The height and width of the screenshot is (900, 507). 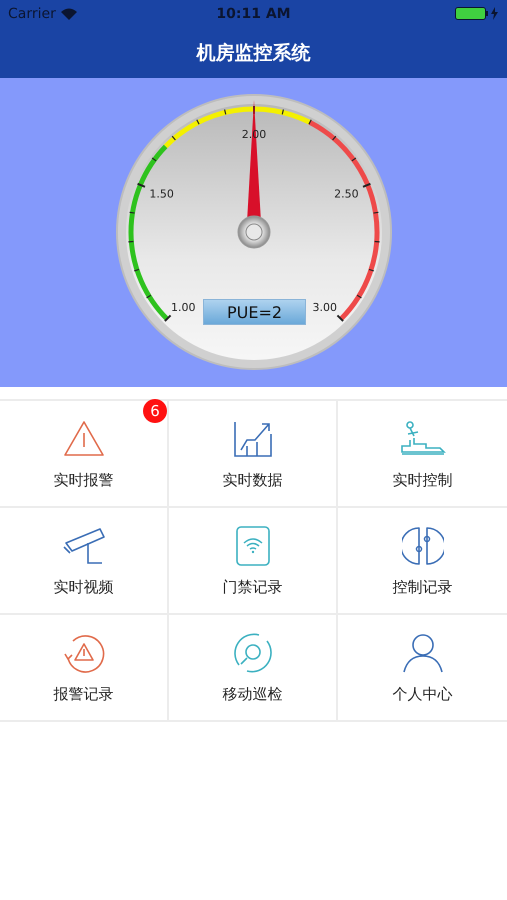 What do you see at coordinates (253, 14) in the screenshot?
I see `status-time: 10:11 AM` at bounding box center [253, 14].